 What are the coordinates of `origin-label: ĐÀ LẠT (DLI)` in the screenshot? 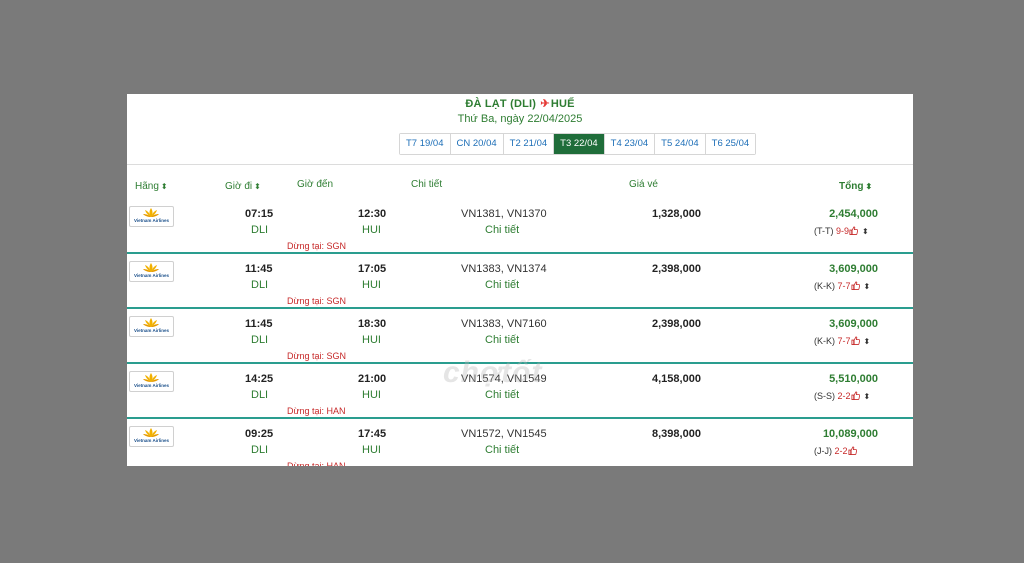 It's located at (501, 104).